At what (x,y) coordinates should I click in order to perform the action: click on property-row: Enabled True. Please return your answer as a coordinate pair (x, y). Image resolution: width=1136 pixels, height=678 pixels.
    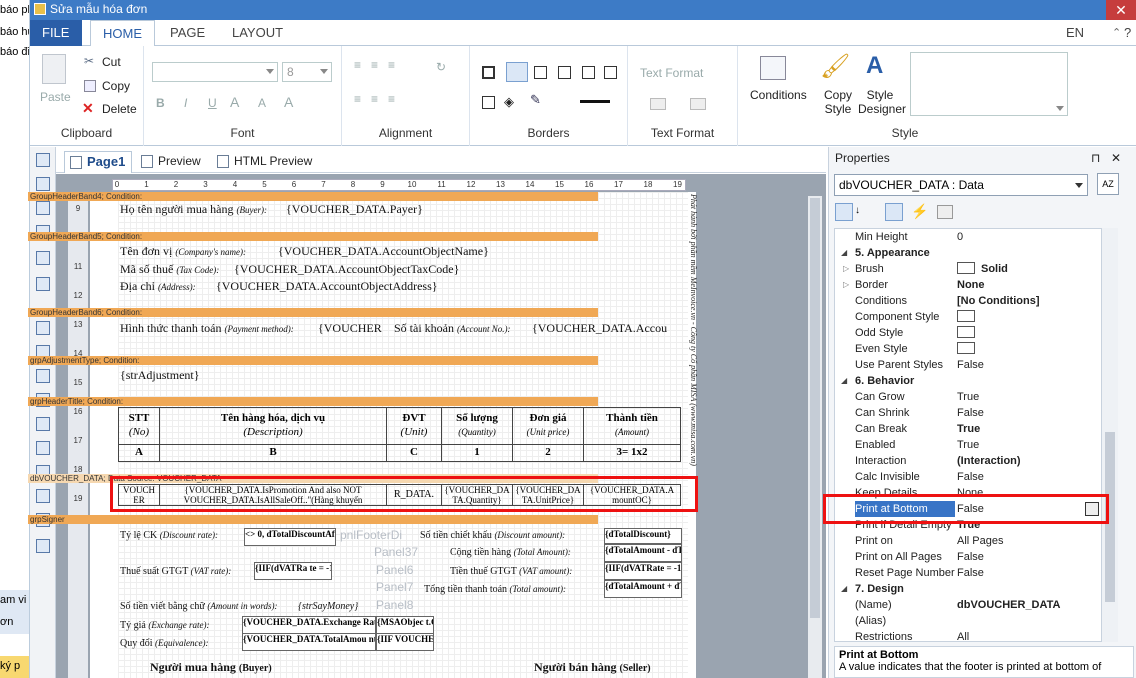
    Looking at the image, I should click on (969, 445).